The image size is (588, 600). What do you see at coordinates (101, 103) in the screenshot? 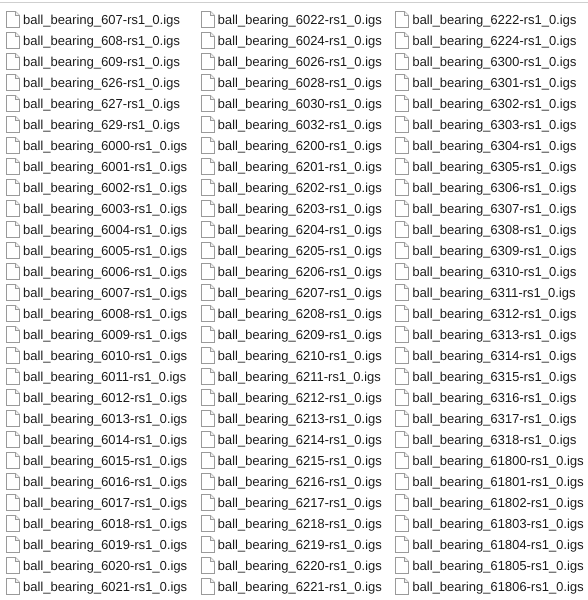
I see `file-item: ball_bearing_627-rs1_0.igs` at bounding box center [101, 103].